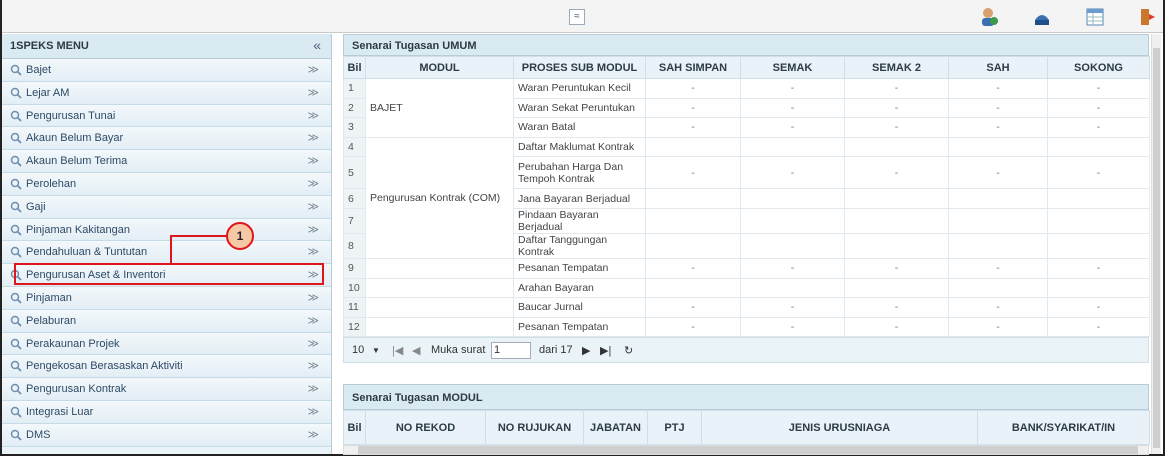  I want to click on first-page-icon: |◀, so click(397, 350).